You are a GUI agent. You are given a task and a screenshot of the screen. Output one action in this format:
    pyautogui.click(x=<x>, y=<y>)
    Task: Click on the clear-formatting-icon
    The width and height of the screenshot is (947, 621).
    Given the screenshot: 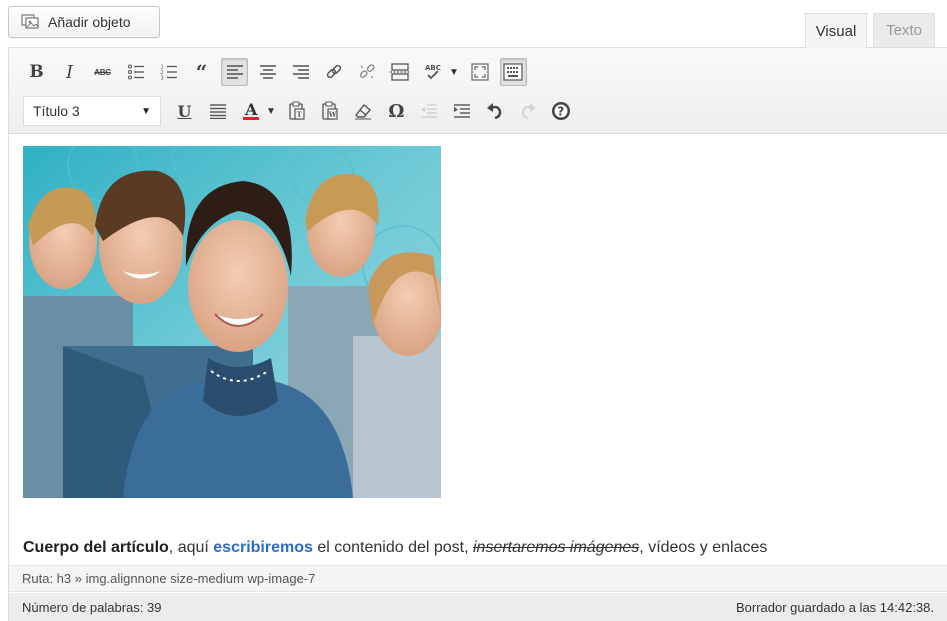 What is the action you would take?
    pyautogui.click(x=363, y=111)
    